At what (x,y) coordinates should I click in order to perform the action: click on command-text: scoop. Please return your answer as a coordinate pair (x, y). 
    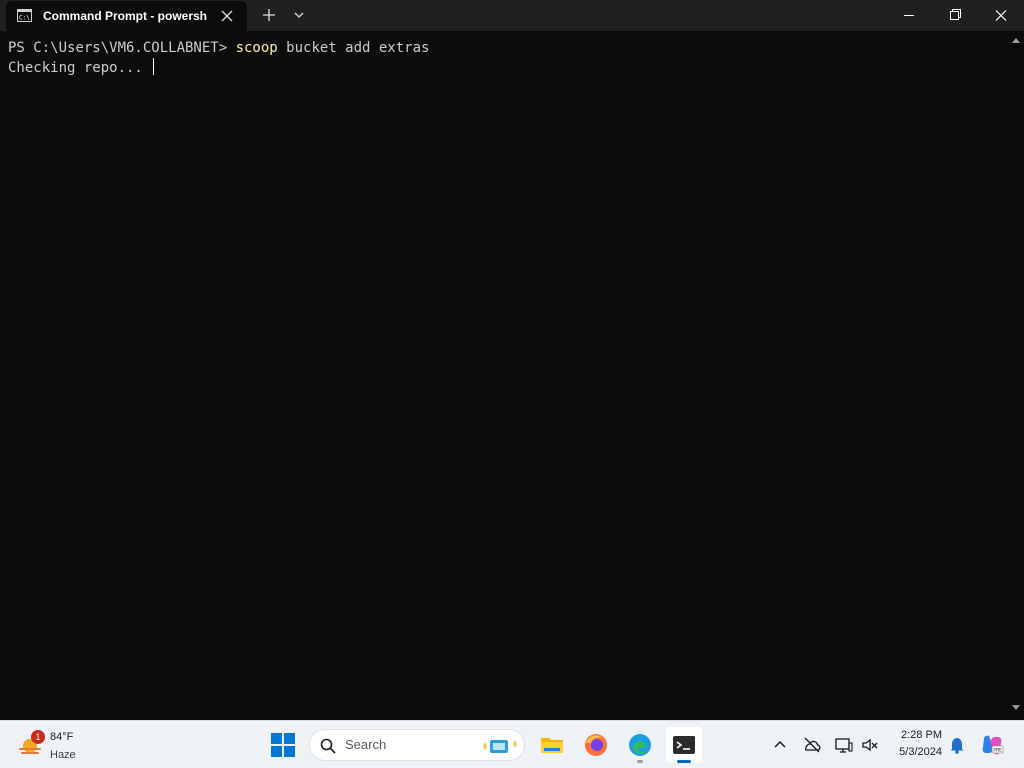
    Looking at the image, I should click on (256, 48).